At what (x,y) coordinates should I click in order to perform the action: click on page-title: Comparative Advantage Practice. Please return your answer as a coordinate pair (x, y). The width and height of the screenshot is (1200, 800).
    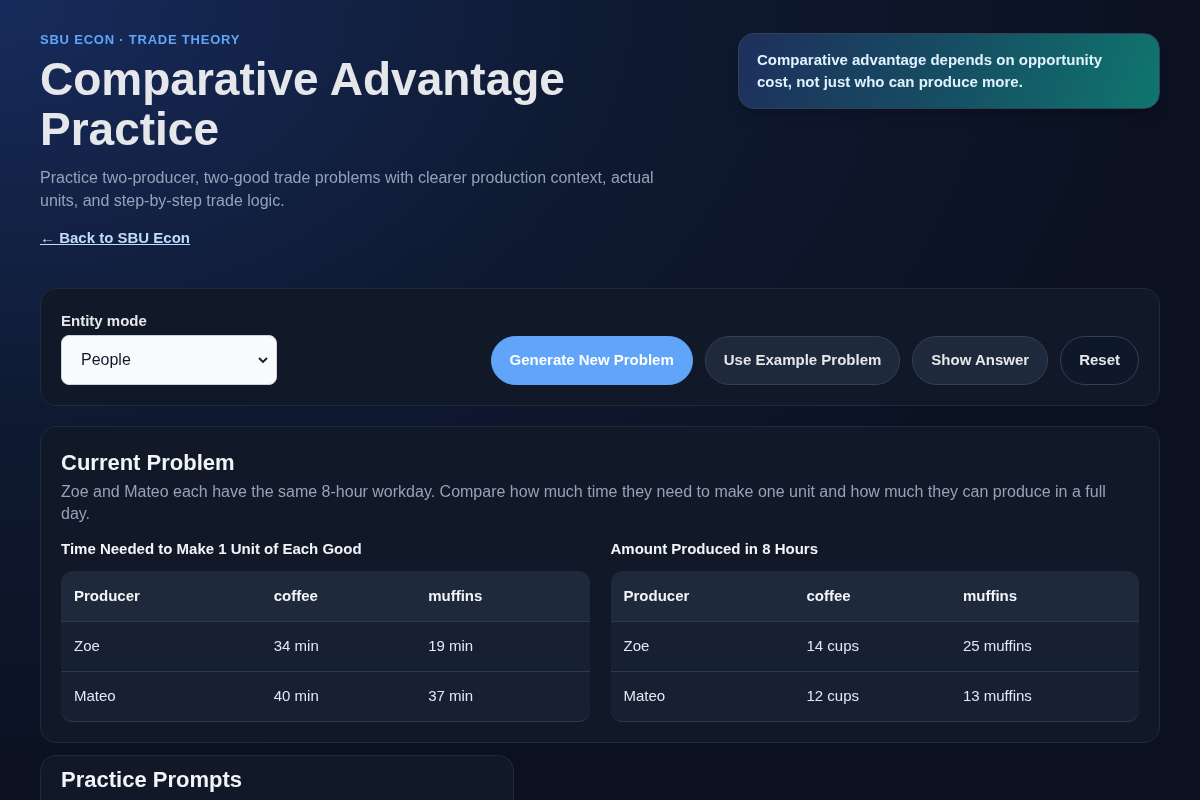
    Looking at the image, I should click on (303, 104).